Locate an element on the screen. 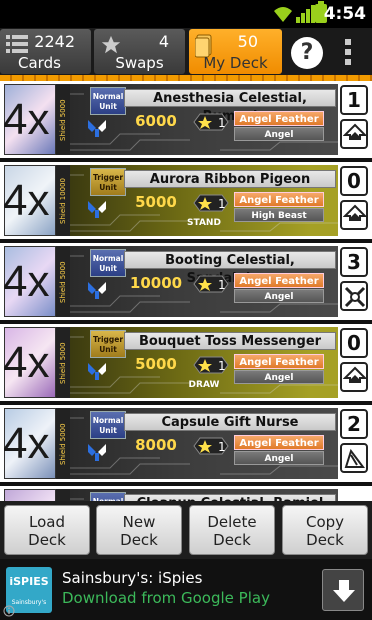  download-arrow-icon is located at coordinates (344, 591).